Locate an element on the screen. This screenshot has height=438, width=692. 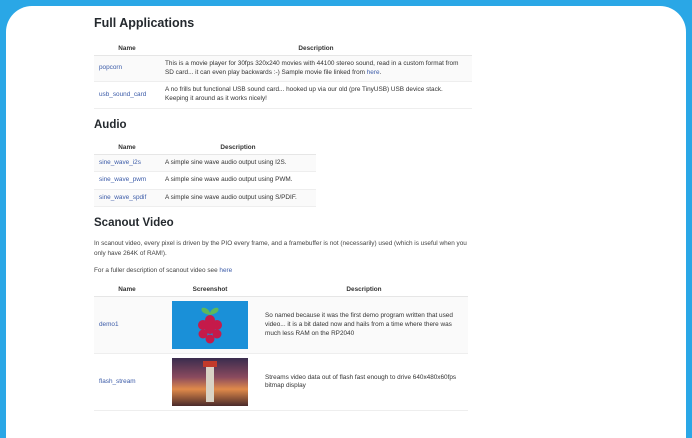
link-sine-wave-i2s: sine_wave_i2s is located at coordinates (120, 162).